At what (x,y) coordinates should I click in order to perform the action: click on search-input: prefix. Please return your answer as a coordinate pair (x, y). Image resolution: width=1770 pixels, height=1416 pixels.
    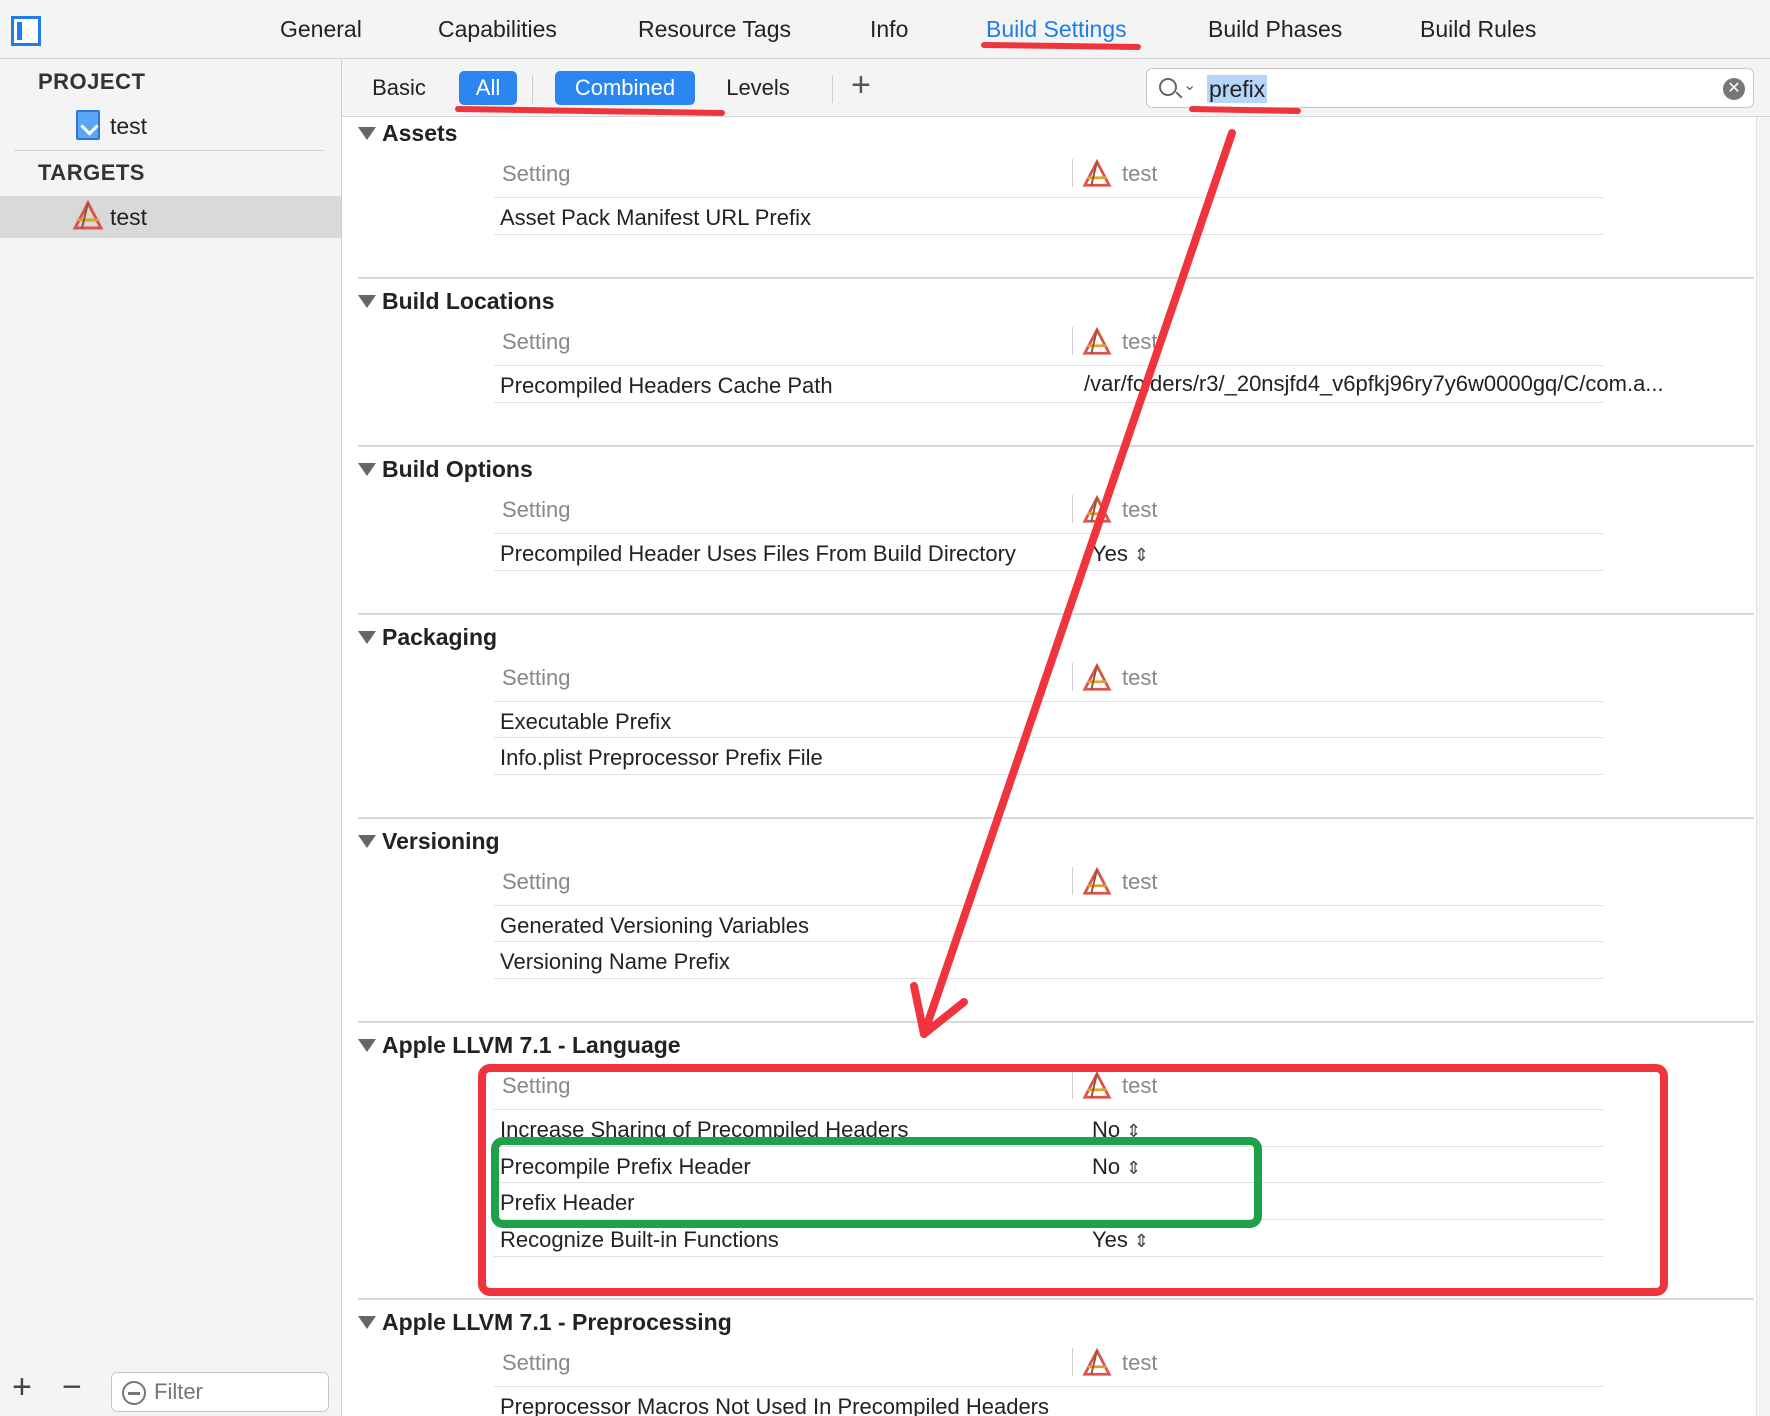
    Looking at the image, I should click on (1237, 89).